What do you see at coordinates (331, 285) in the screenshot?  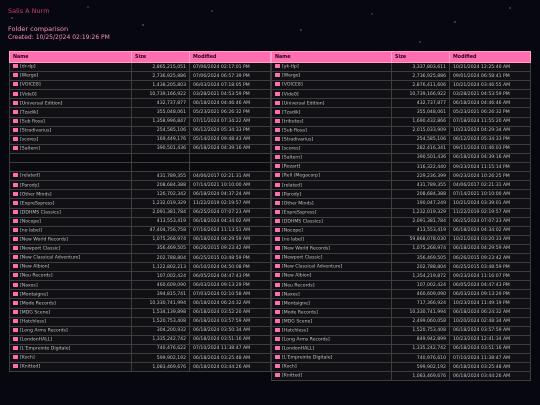 I see `name-cell: [Neu Records]` at bounding box center [331, 285].